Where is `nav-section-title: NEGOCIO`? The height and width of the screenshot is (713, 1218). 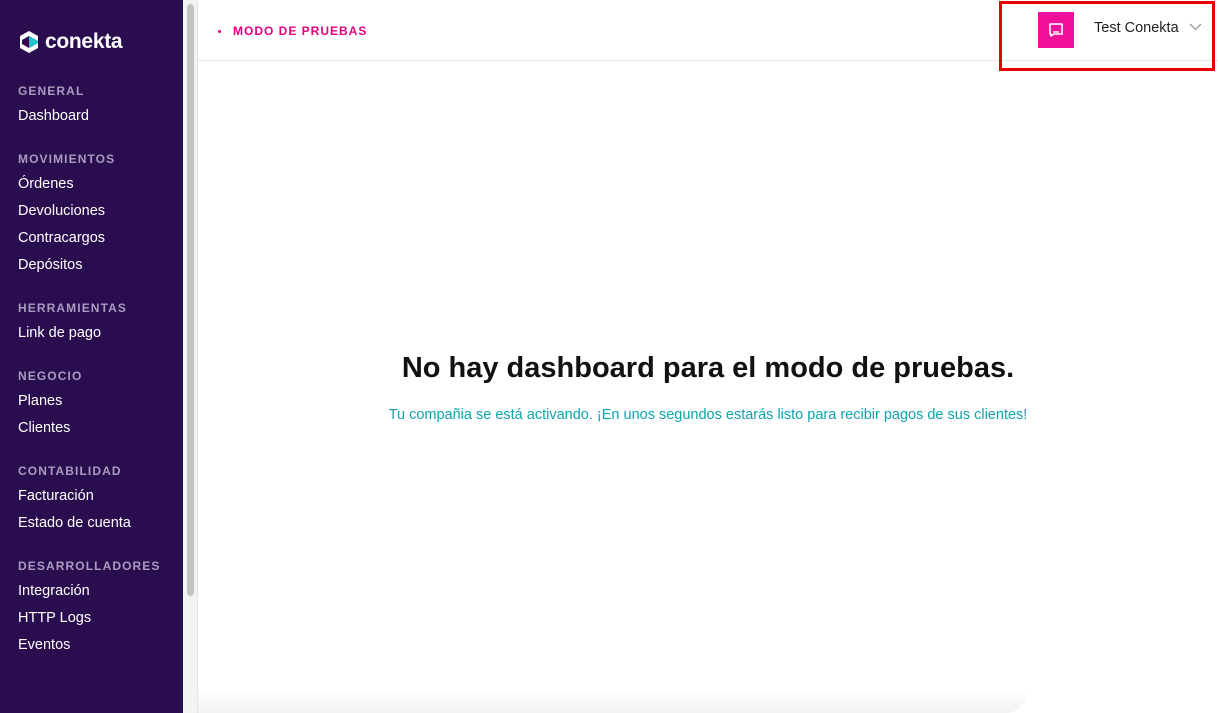
nav-section-title: NEGOCIO is located at coordinates (50, 376).